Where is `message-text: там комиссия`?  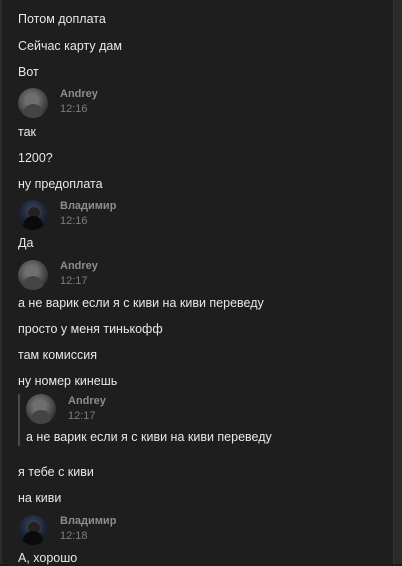
message-text: там комиссия is located at coordinates (57, 355).